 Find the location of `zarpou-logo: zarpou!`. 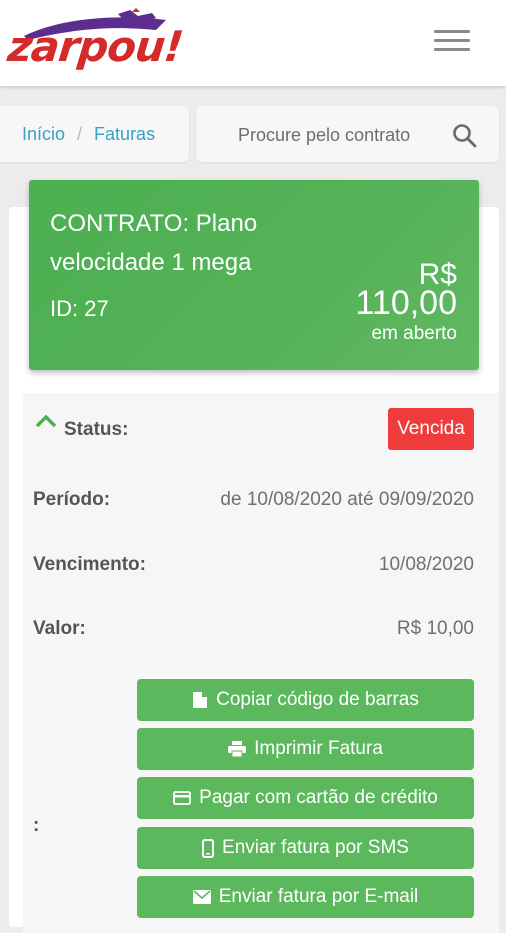

zarpou-logo: zarpou! is located at coordinates (95, 44).